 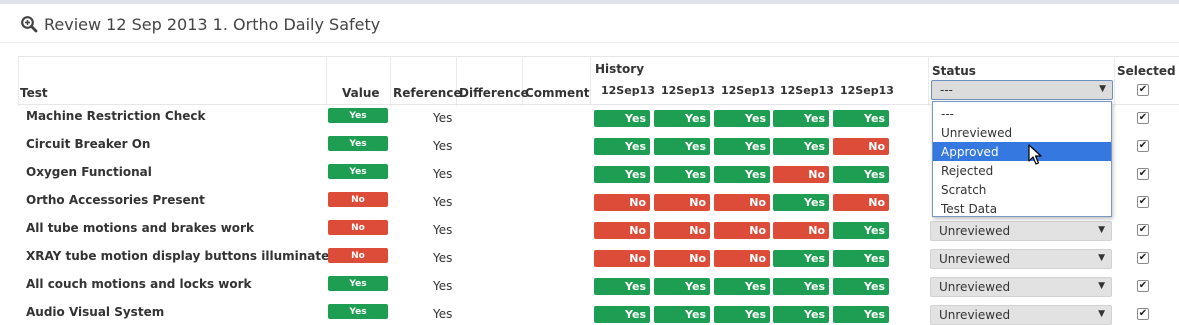 What do you see at coordinates (589, 2) in the screenshot?
I see `top-border` at bounding box center [589, 2].